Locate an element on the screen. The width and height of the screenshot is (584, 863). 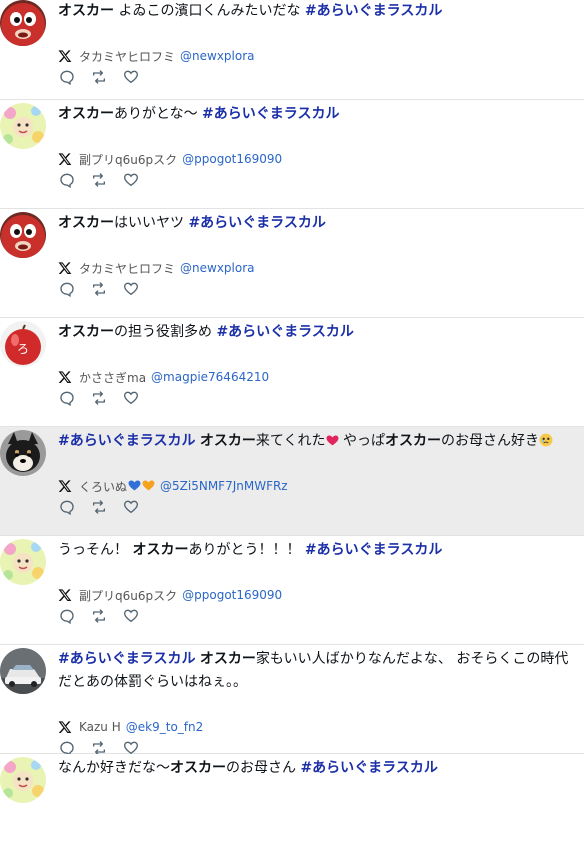
author-handle: @5Zi5NMF7JnMWFRz is located at coordinates (224, 486).